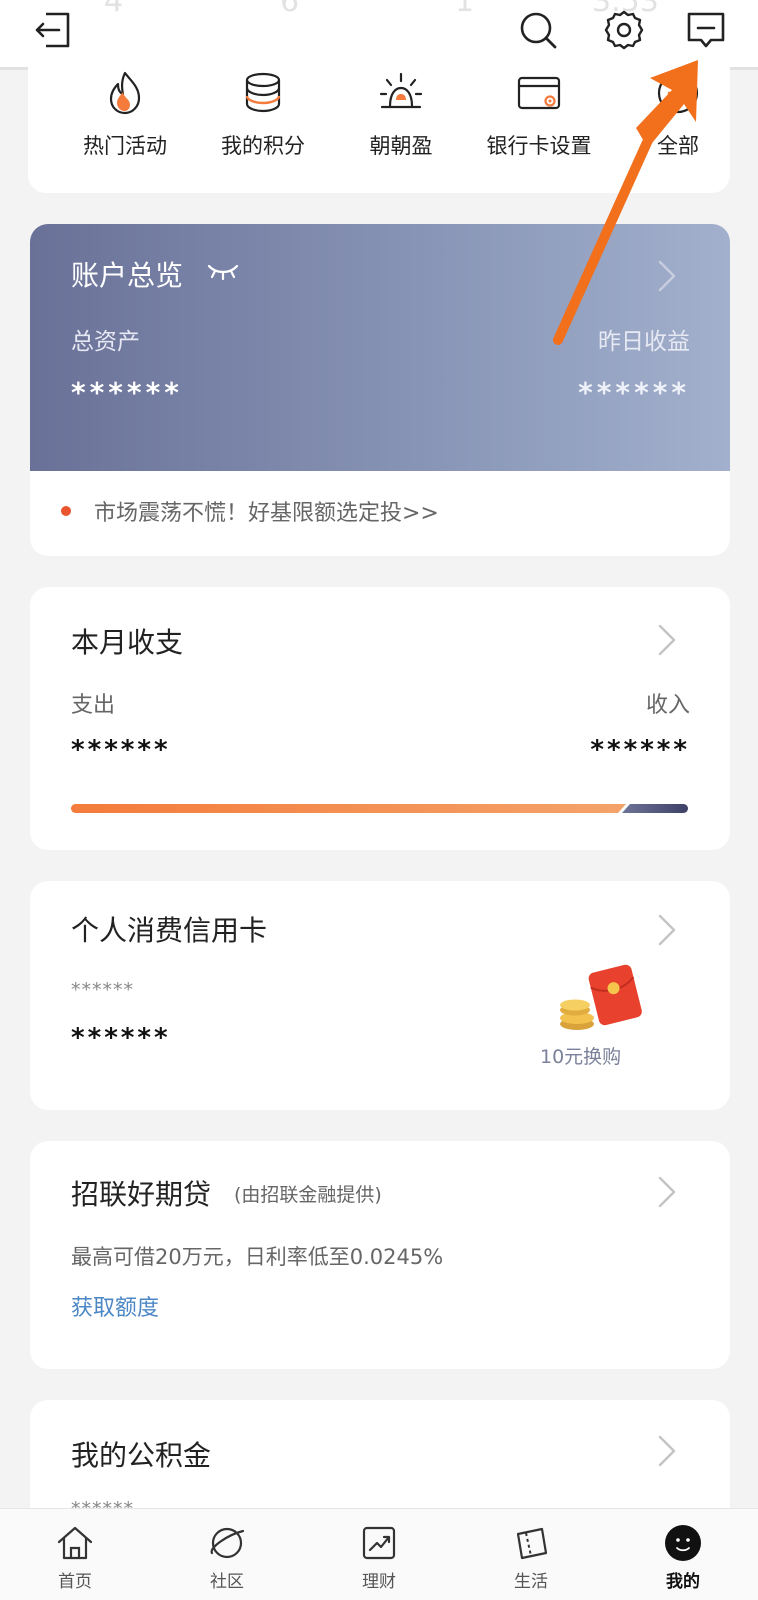  What do you see at coordinates (257, 1257) in the screenshot?
I see `loan-description: 最高可借20万元，日利率低至0.0245%` at bounding box center [257, 1257].